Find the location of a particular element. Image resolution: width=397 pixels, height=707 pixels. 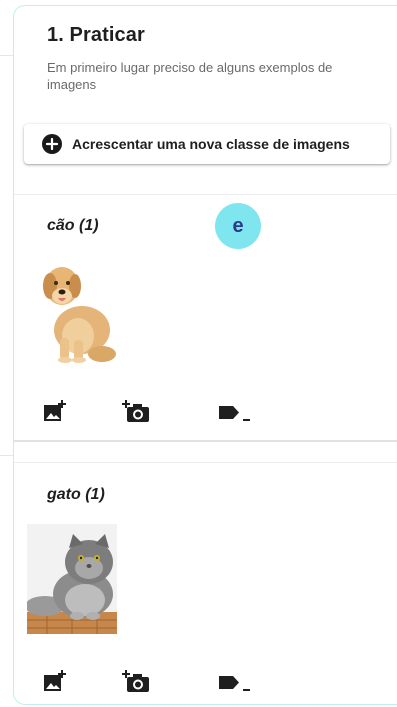

user-avatar: e is located at coordinates (238, 226).